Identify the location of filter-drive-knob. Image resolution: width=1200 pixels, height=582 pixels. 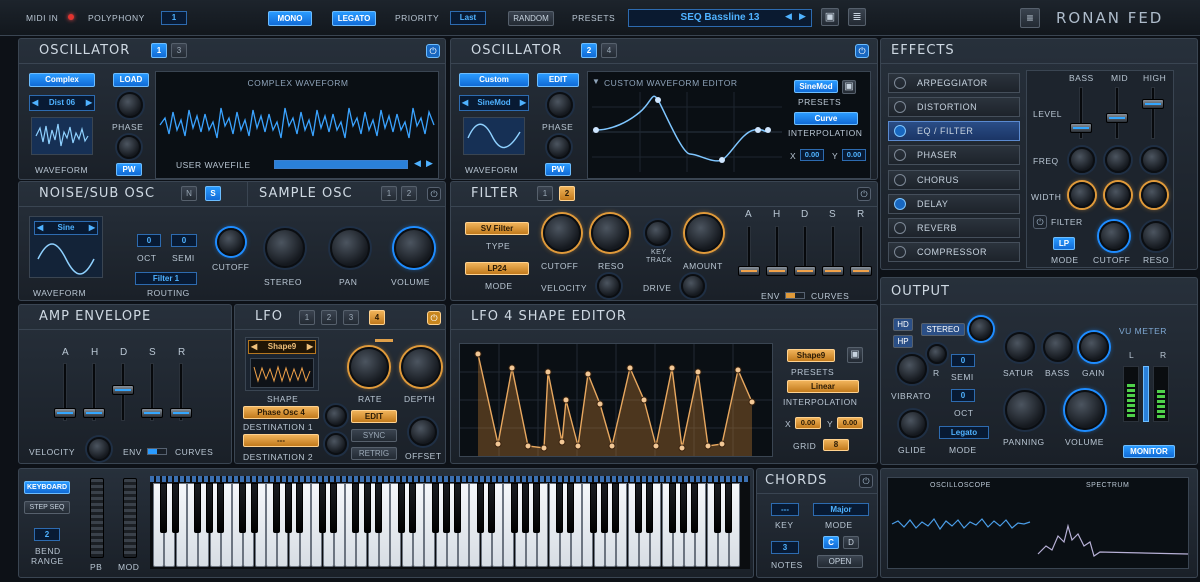
(693, 286).